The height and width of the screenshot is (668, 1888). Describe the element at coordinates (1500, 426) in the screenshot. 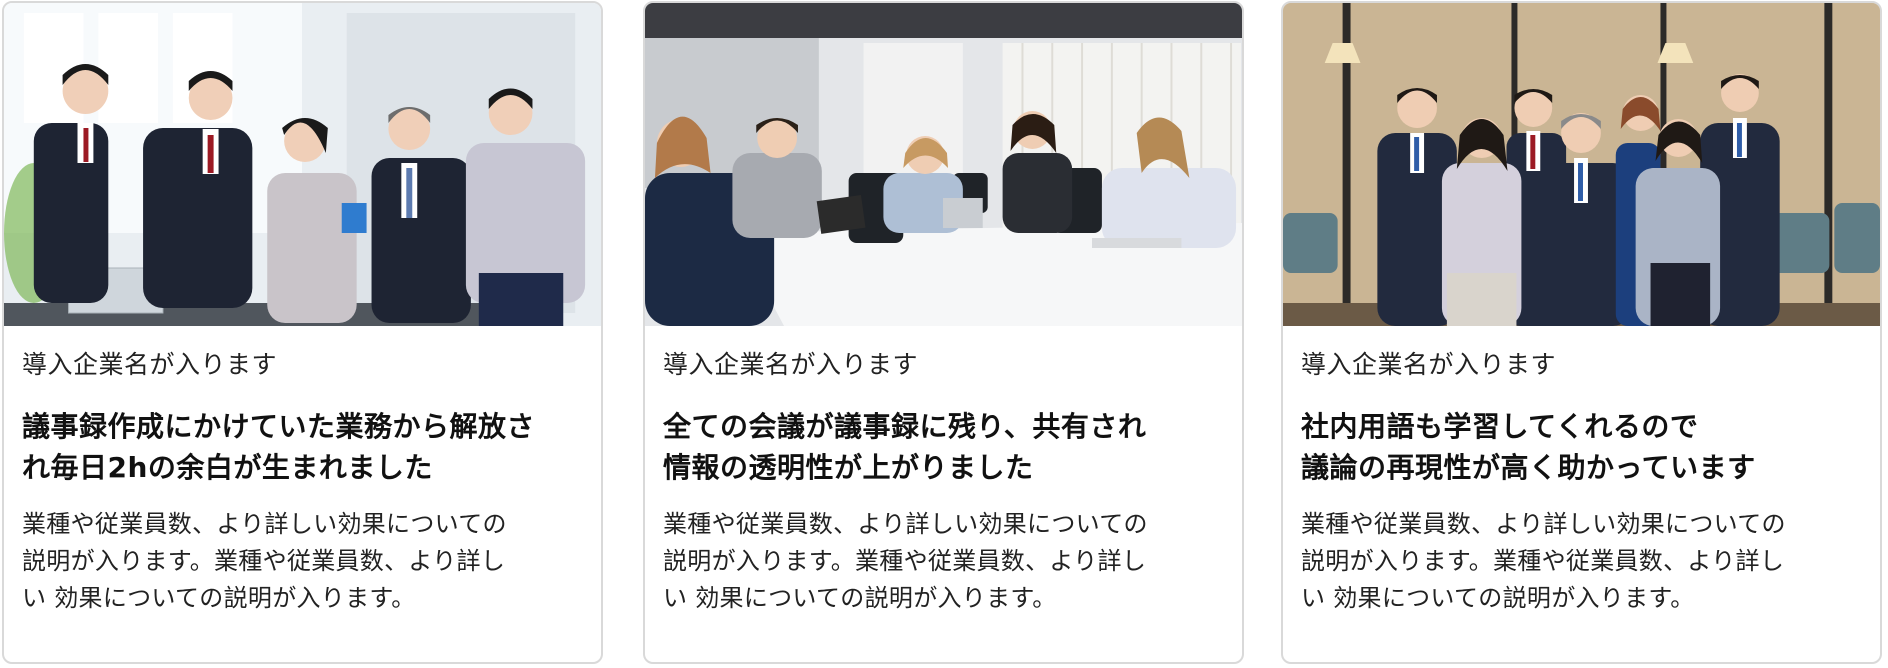

I see `headline-line: 社内用語も学習してくれるので` at that location.